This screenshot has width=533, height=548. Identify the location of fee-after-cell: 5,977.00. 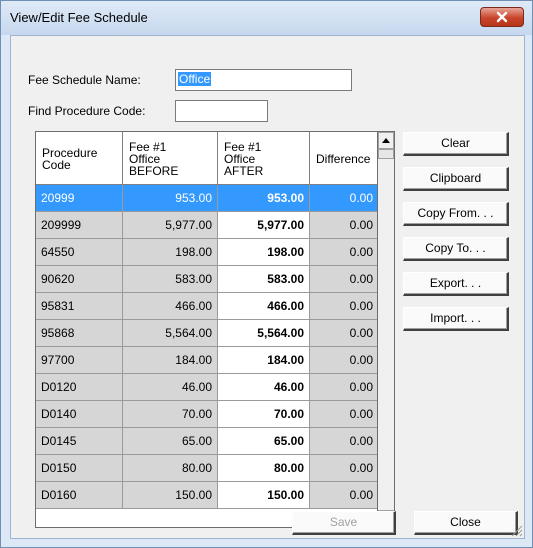
(264, 225).